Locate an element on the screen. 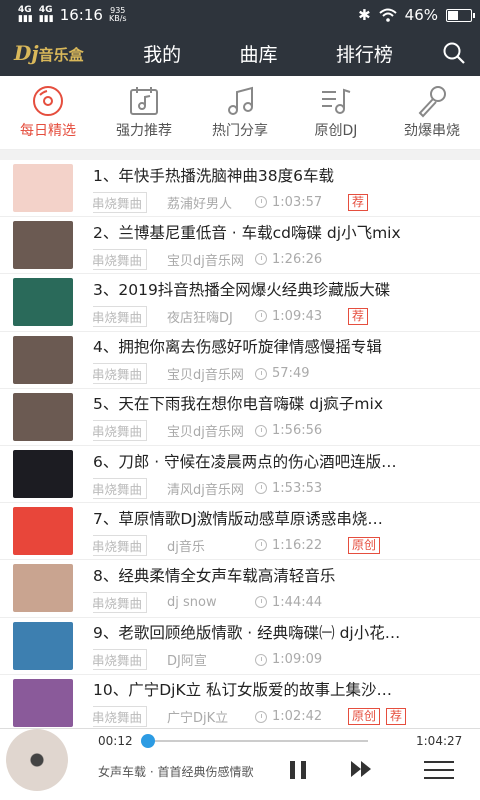  disc-icon is located at coordinates (48, 101).